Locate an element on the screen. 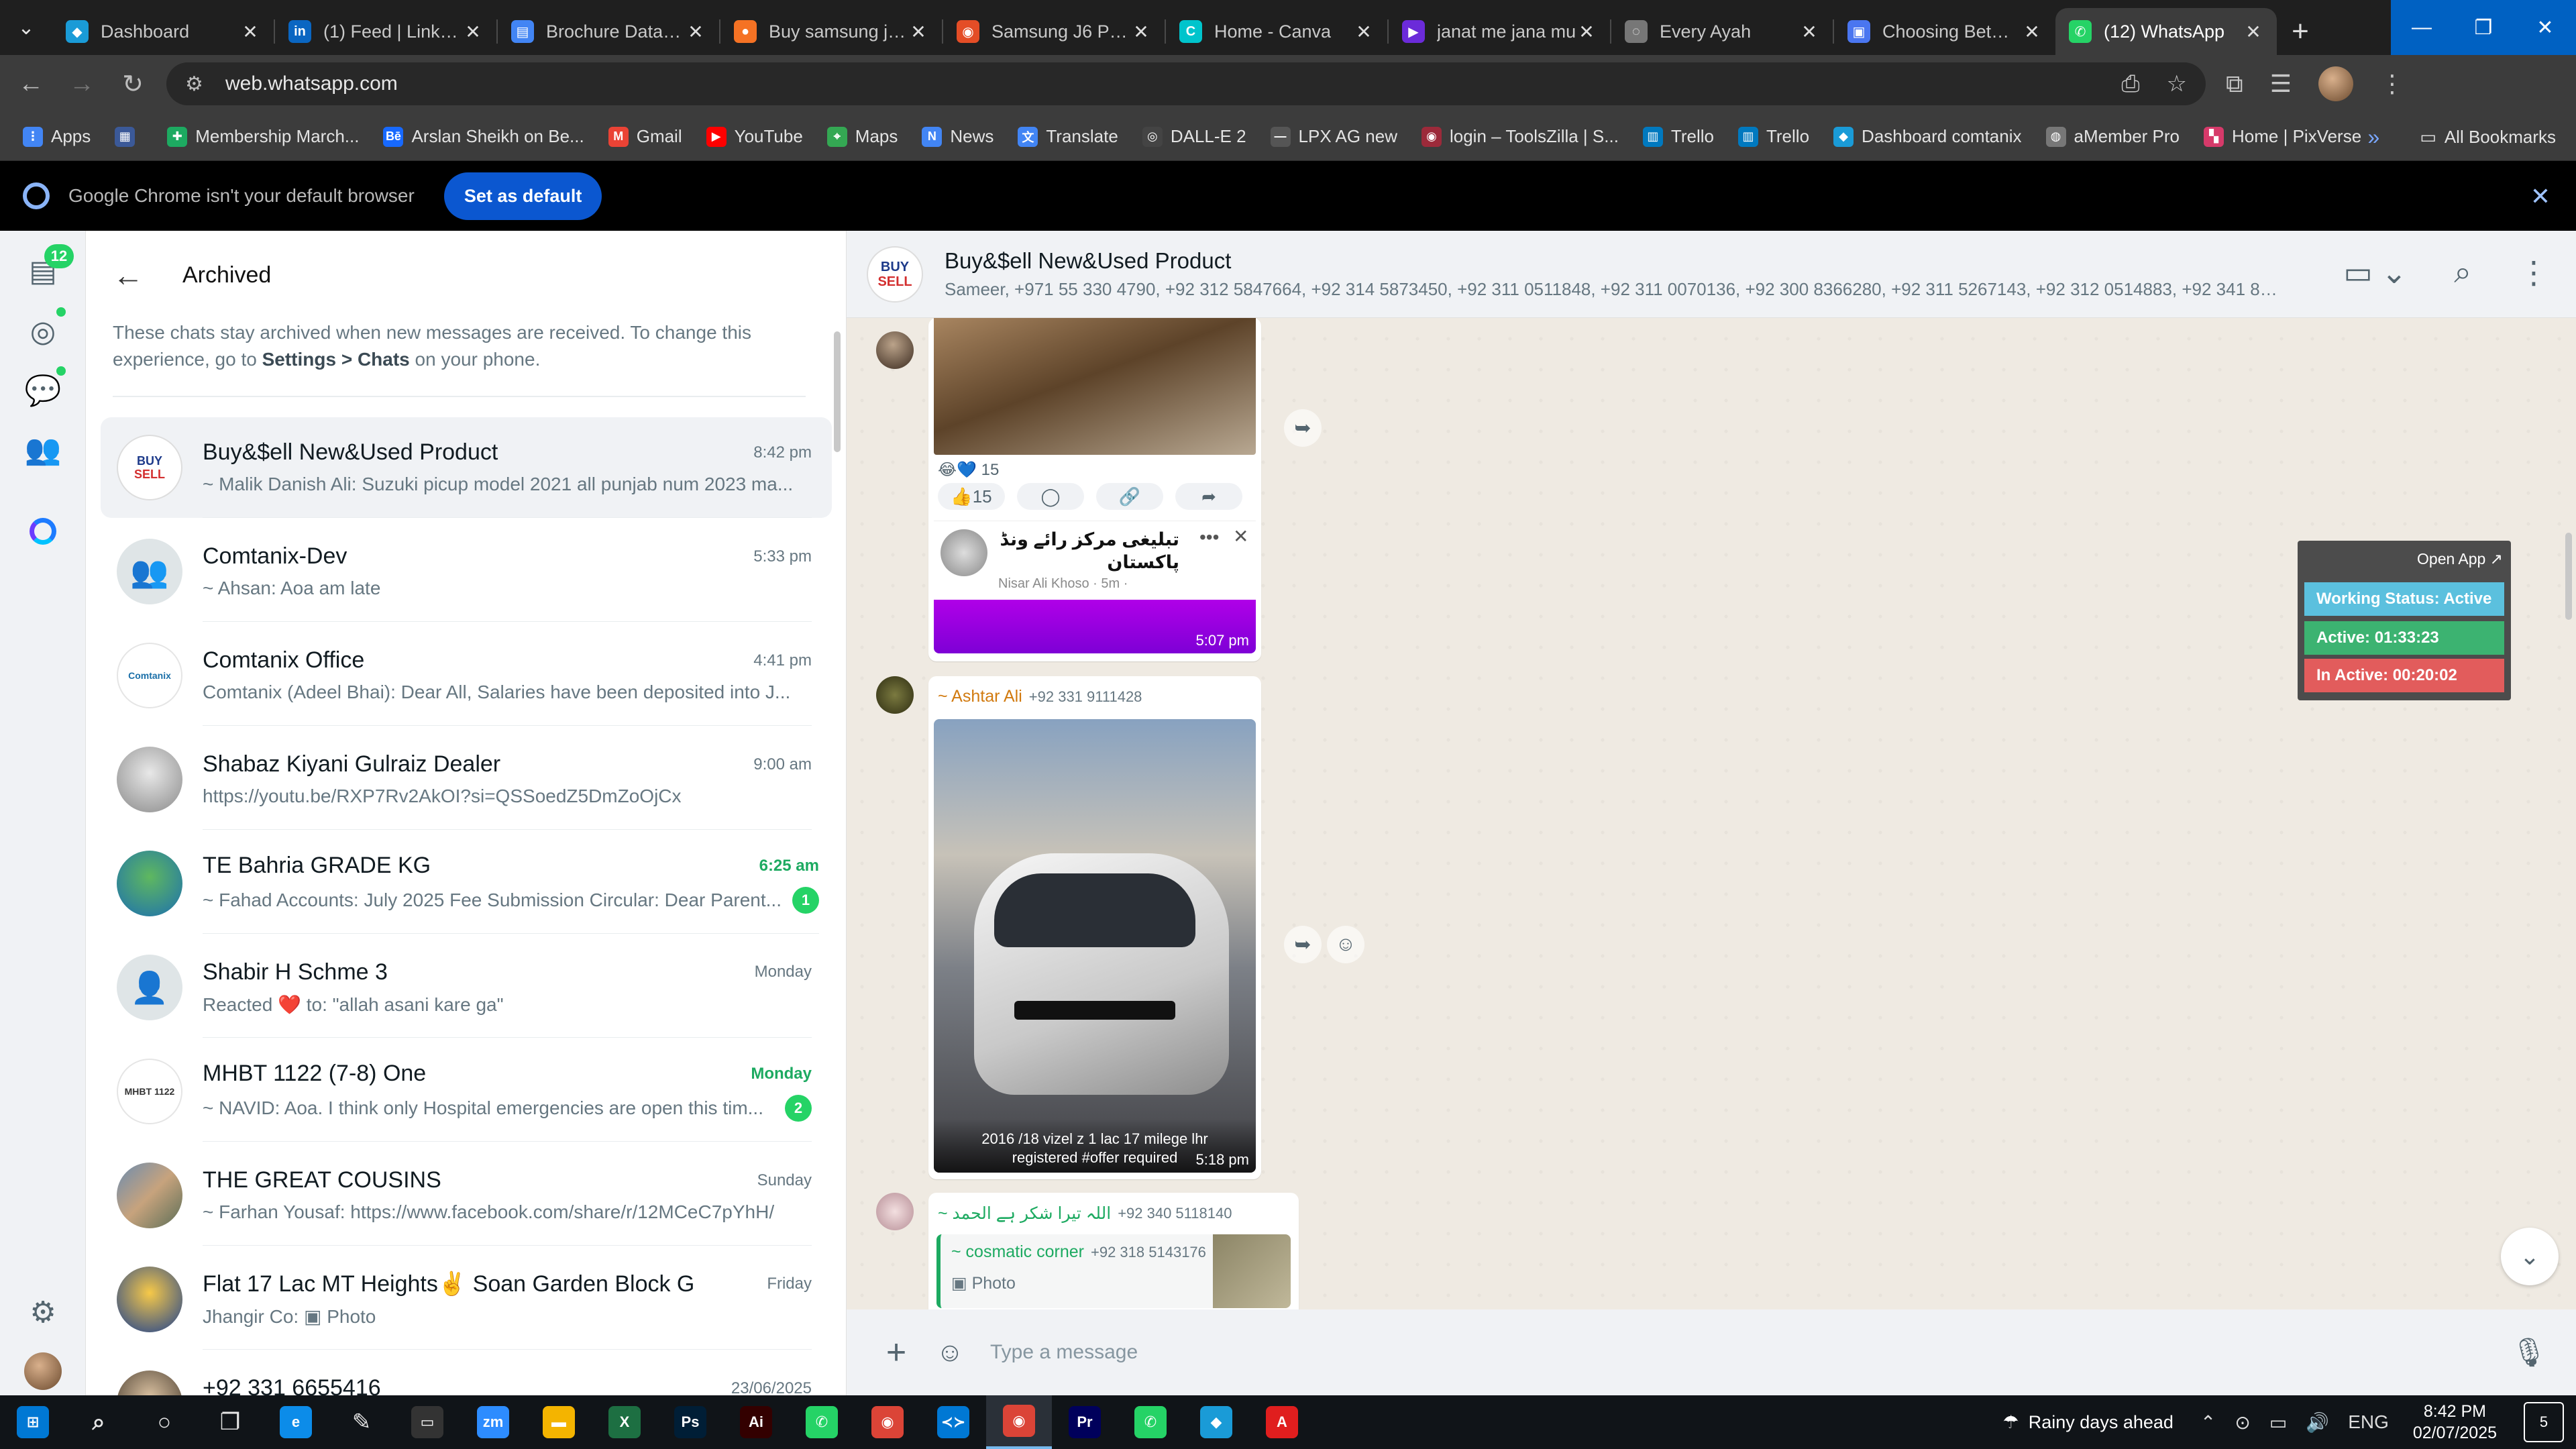  reload-icon: ↻ is located at coordinates (132, 83).